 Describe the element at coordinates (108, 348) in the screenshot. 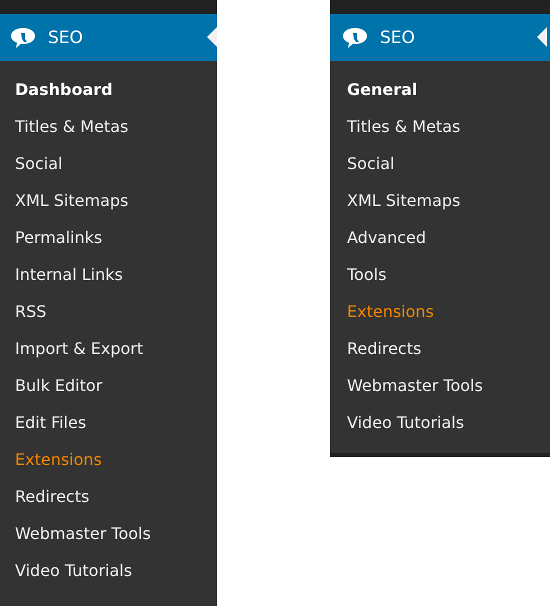

I see `menu-item: Import & Export` at that location.